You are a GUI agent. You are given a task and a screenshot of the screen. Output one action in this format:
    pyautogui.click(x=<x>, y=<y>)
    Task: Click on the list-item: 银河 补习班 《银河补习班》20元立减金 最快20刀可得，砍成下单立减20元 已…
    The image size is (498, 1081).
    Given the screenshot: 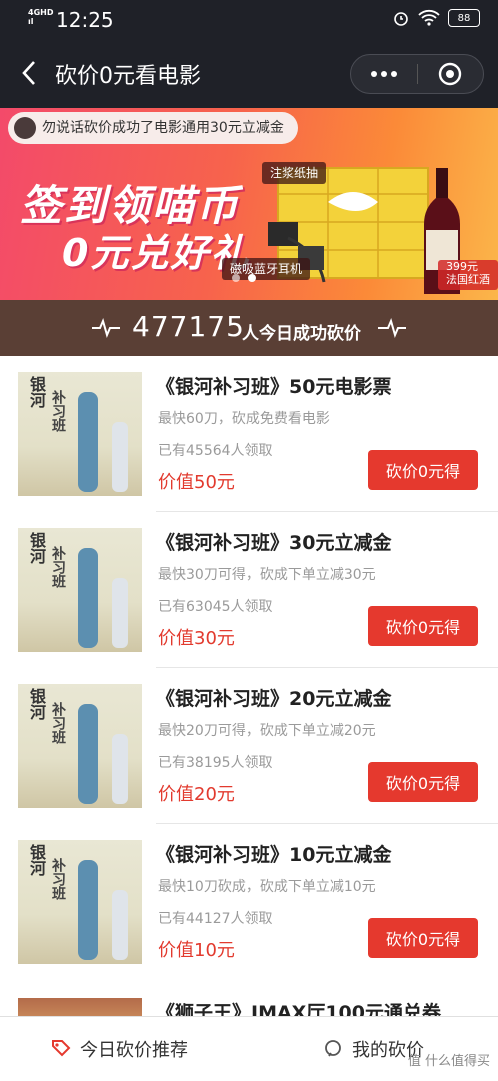 What is the action you would take?
    pyautogui.click(x=249, y=746)
    